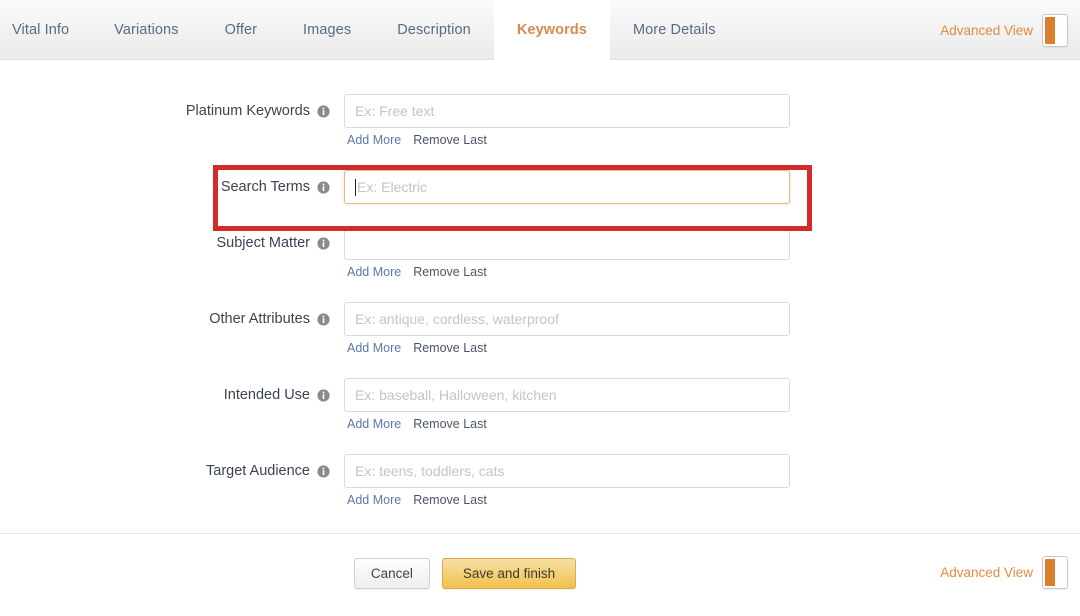 This screenshot has width=1080, height=616. Describe the element at coordinates (986, 30) in the screenshot. I see `advanced-view-label-top: Advanced View` at that location.